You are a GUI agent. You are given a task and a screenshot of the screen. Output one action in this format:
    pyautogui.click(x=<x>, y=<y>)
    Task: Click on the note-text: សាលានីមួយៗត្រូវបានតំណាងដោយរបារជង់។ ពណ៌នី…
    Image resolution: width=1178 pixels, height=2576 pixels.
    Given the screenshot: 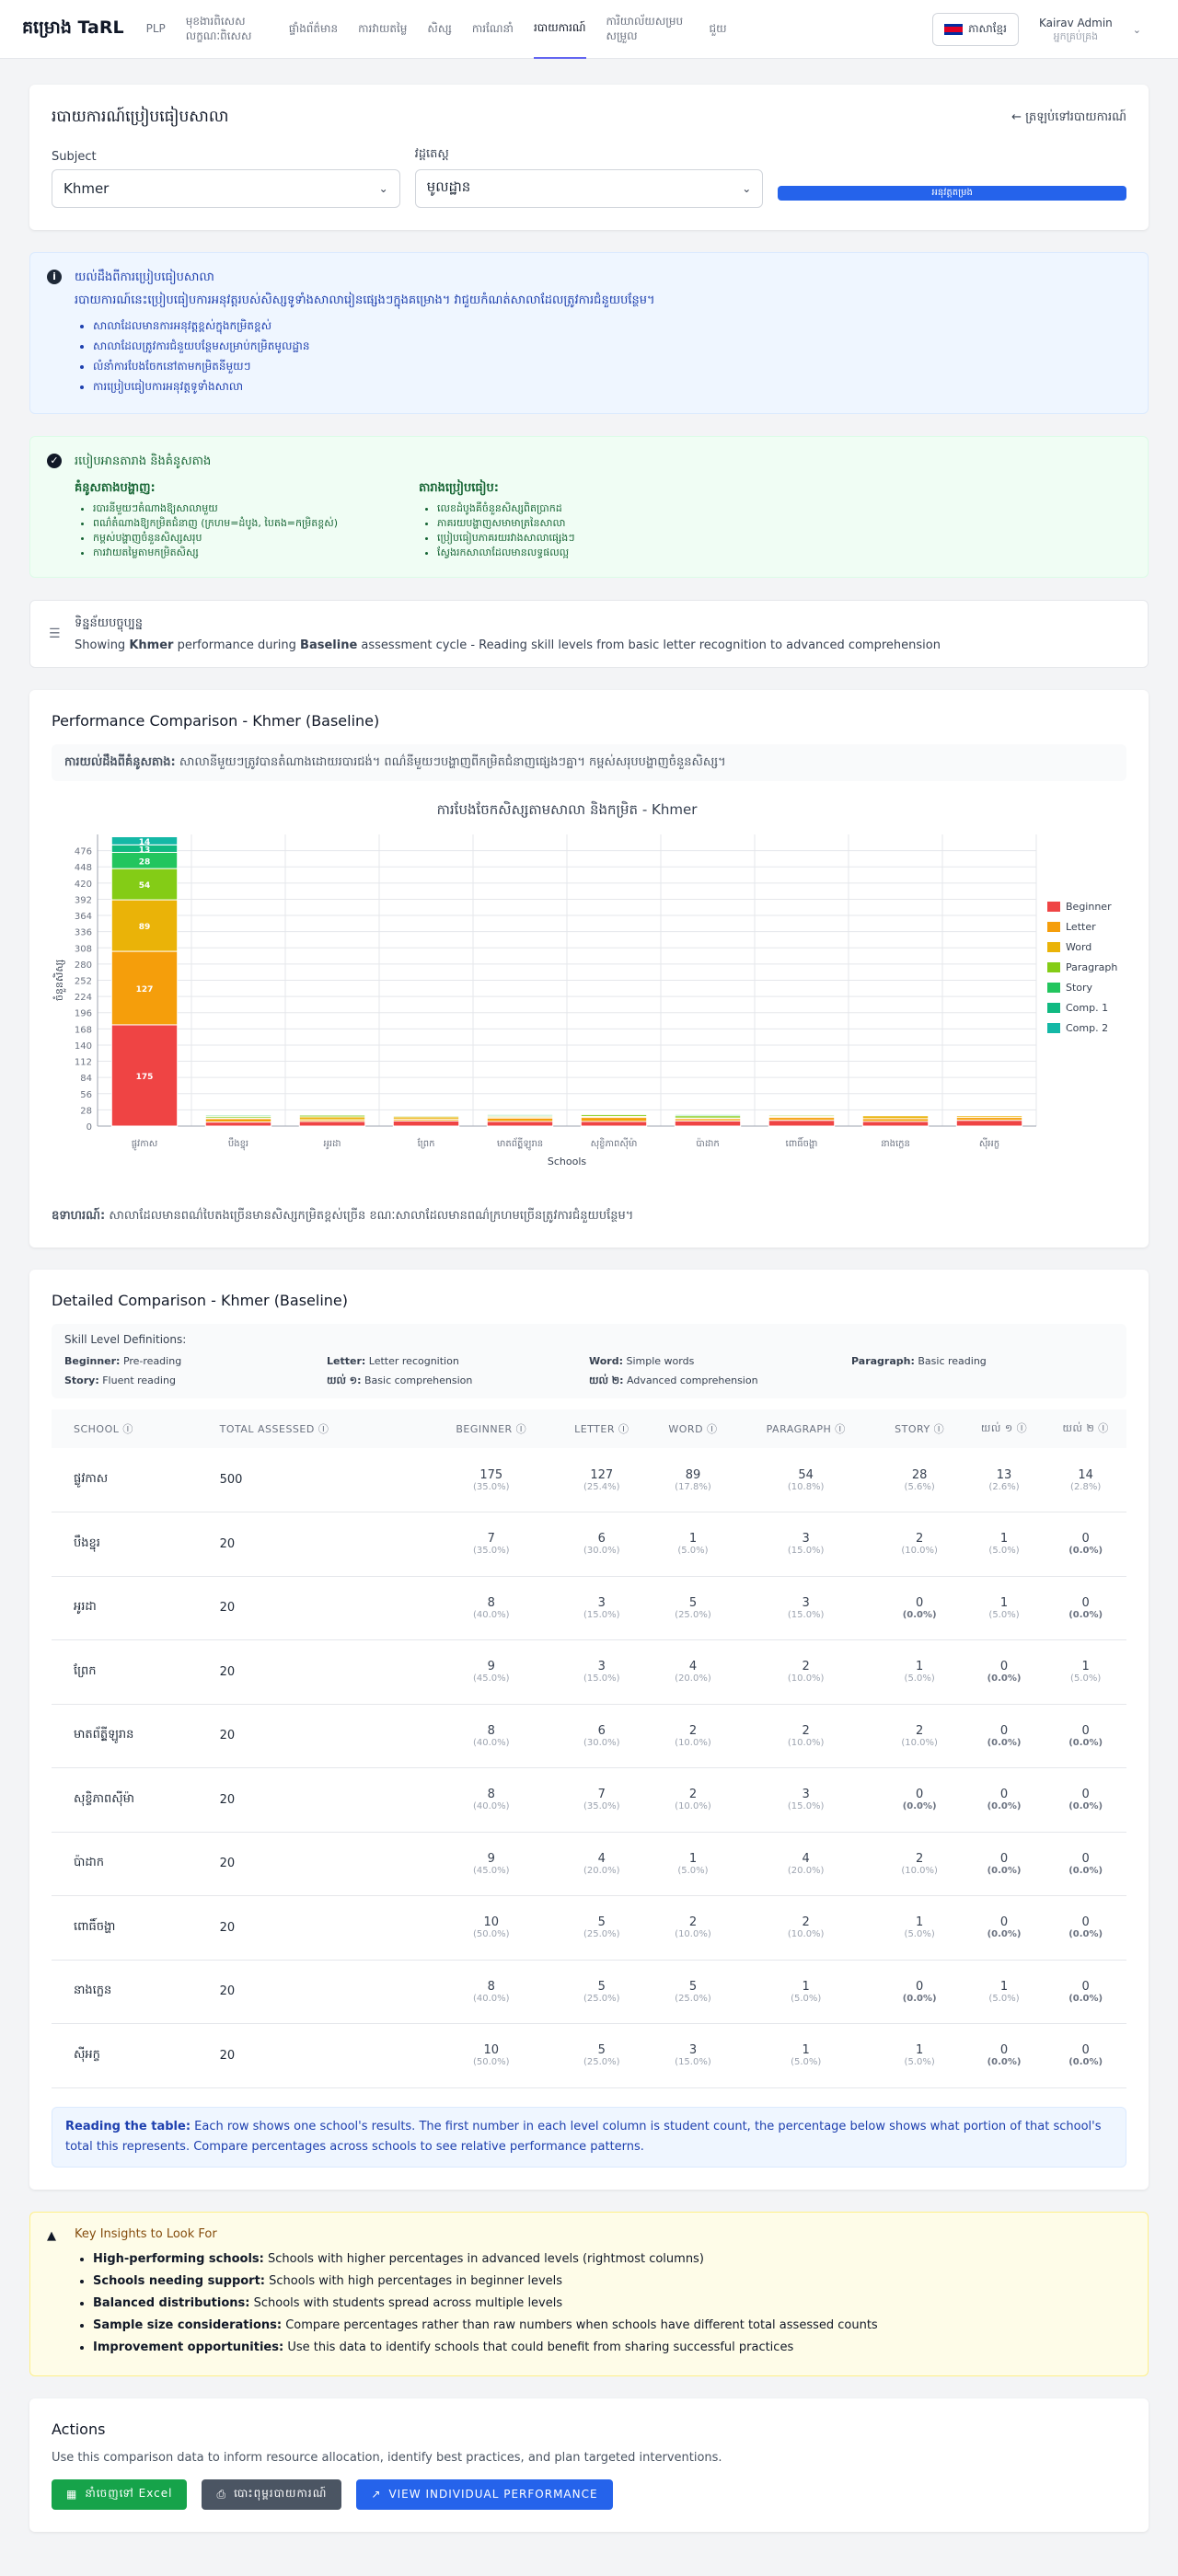 What is the action you would take?
    pyautogui.click(x=452, y=762)
    